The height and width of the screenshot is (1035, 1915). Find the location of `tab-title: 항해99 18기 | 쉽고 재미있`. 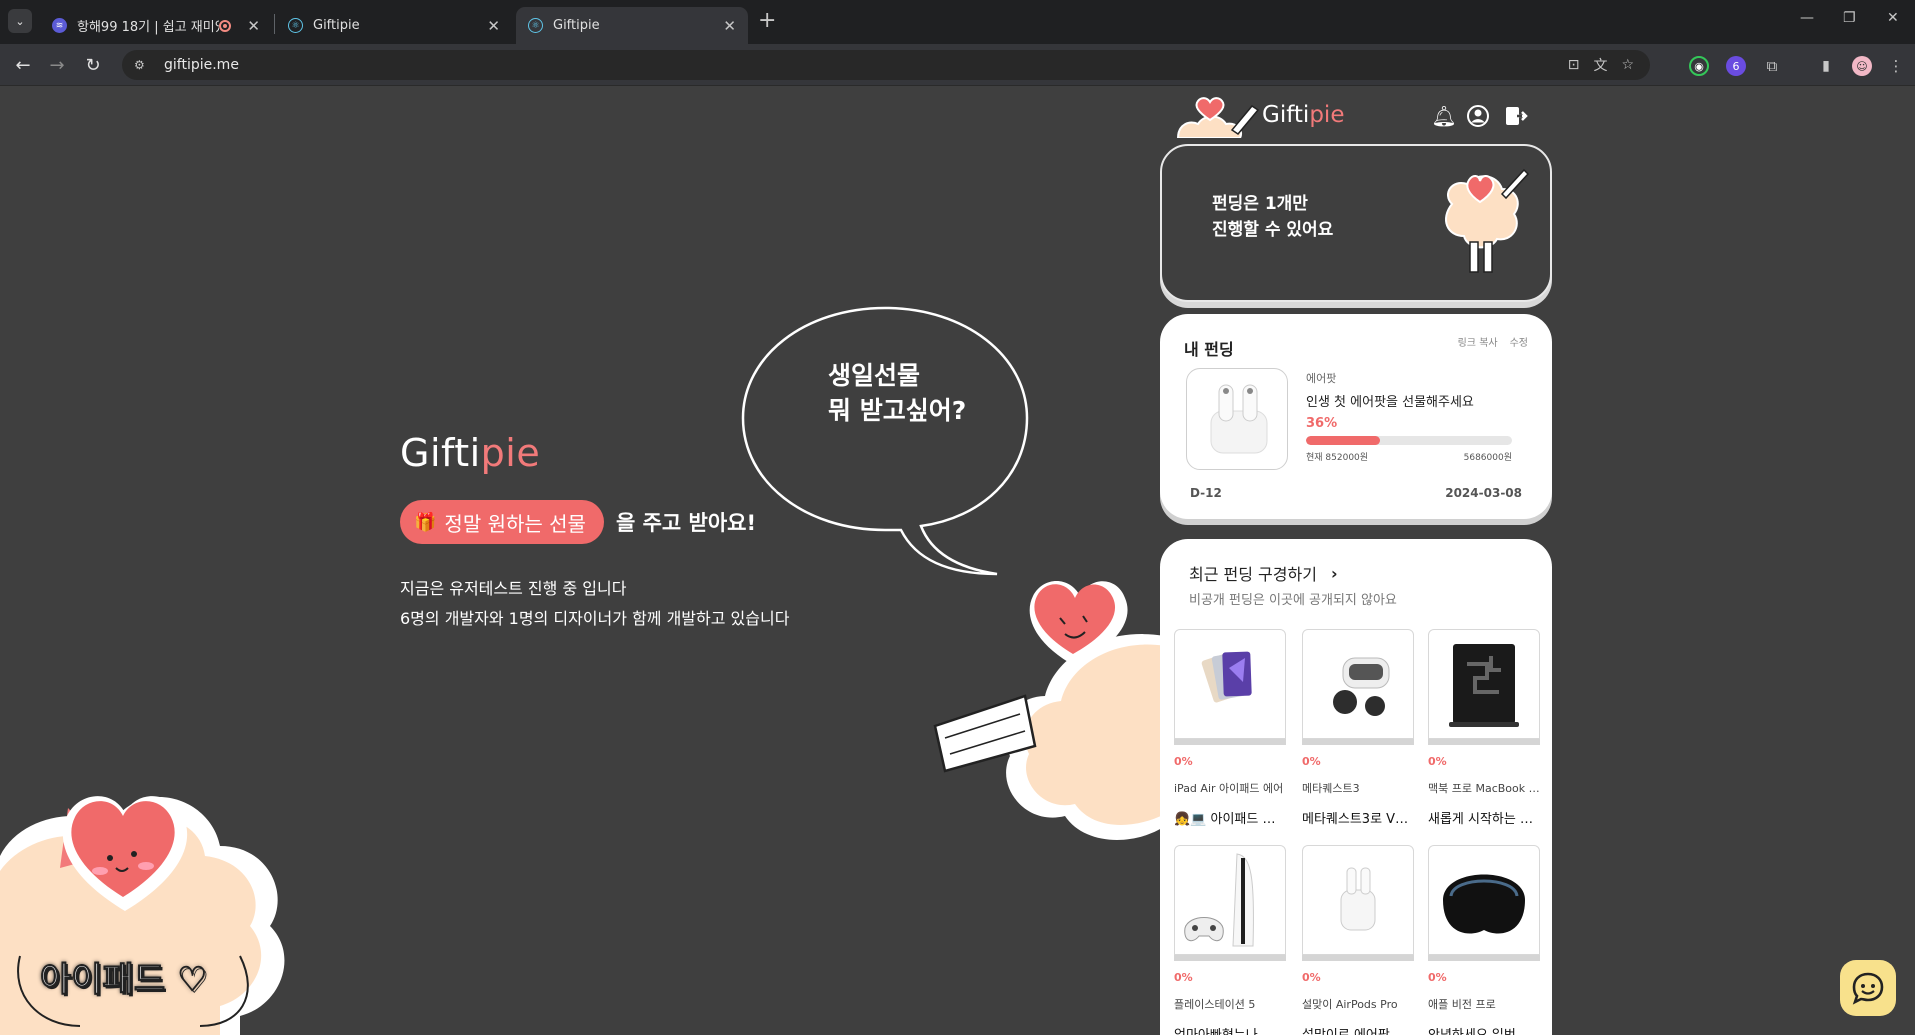

tab-title: 항해99 18기 | 쉽고 재미있 is located at coordinates (148, 27).